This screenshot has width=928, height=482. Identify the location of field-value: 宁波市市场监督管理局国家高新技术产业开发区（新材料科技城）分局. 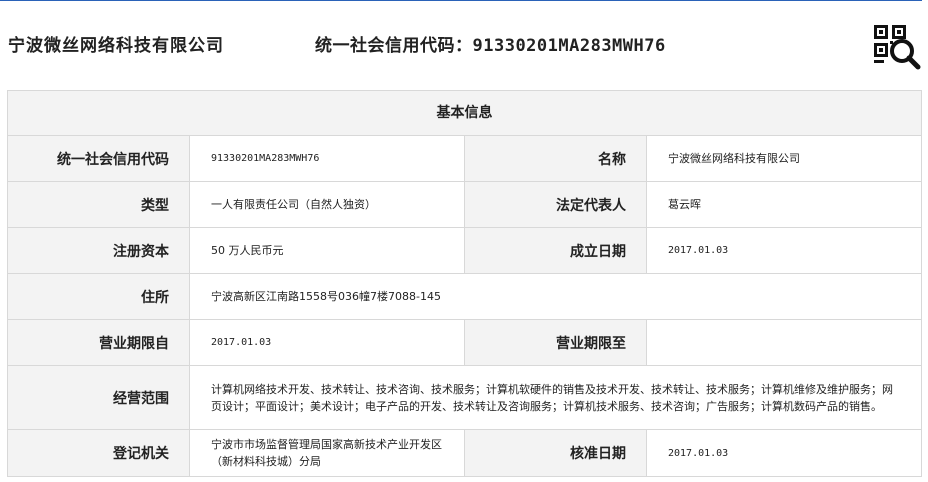
(327, 453).